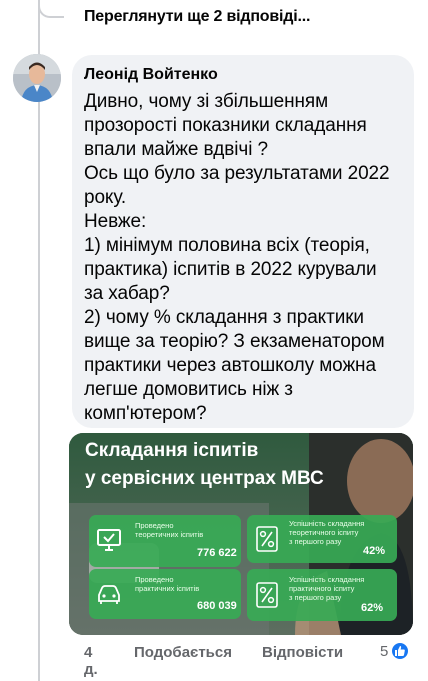 The image size is (428, 681). I want to click on stat-label: Проведено теоретичних іспитів, so click(169, 530).